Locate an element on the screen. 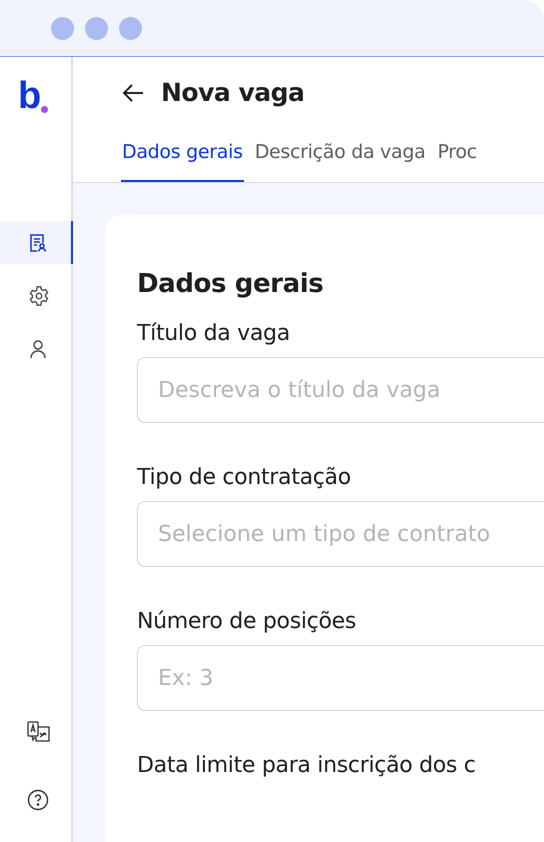 This screenshot has height=842, width=544. field-label: Título da vaga is located at coordinates (214, 333).